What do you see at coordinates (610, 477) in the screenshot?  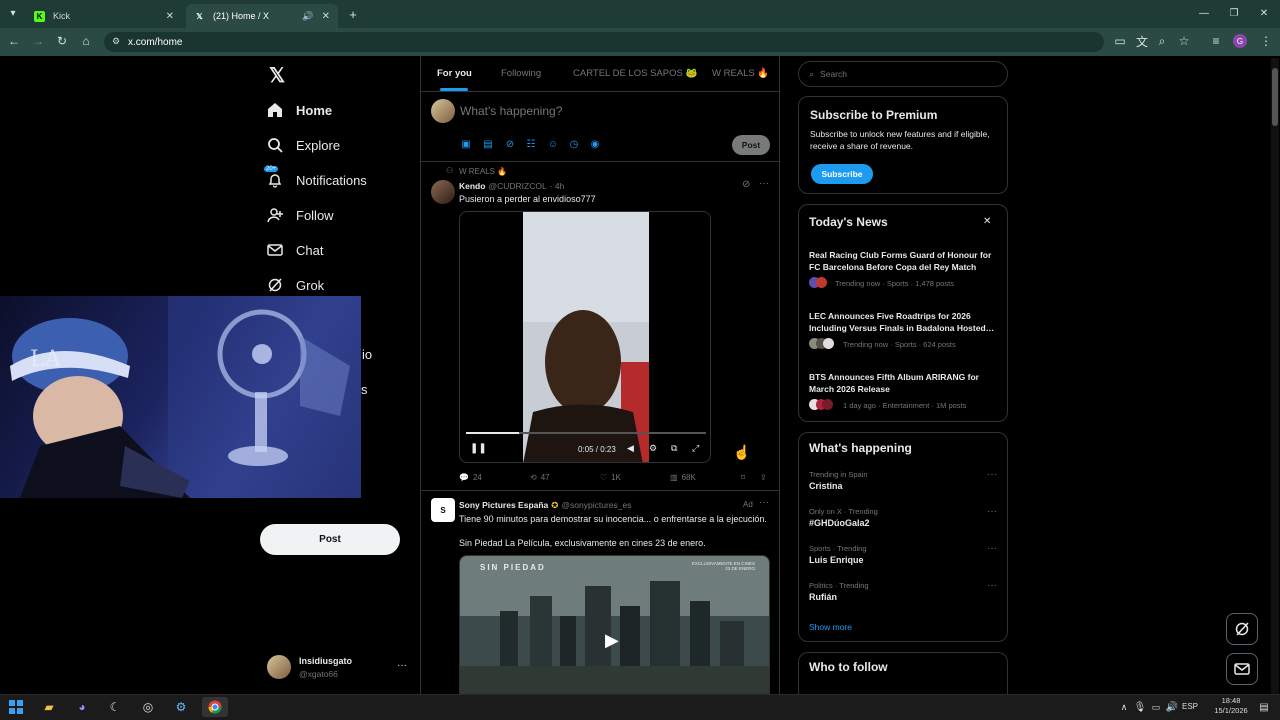 I see `like-button: ♡ 1K` at bounding box center [610, 477].